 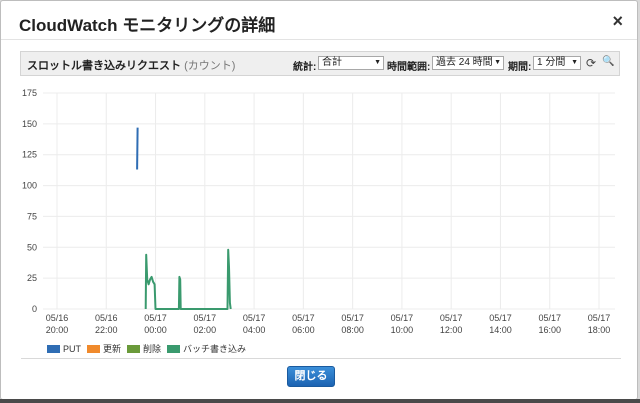 I want to click on x-tick-time: 10:00, so click(x=402, y=330).